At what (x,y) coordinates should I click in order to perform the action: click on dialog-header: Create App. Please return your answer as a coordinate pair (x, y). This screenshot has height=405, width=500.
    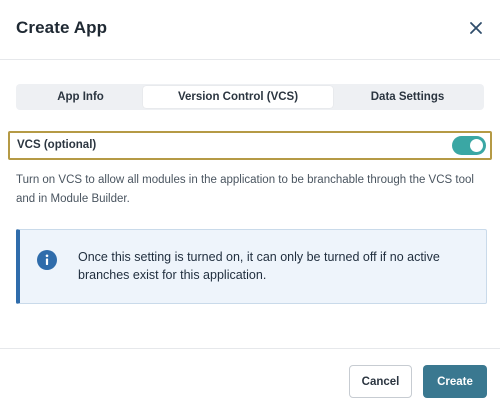
    Looking at the image, I should click on (250, 30).